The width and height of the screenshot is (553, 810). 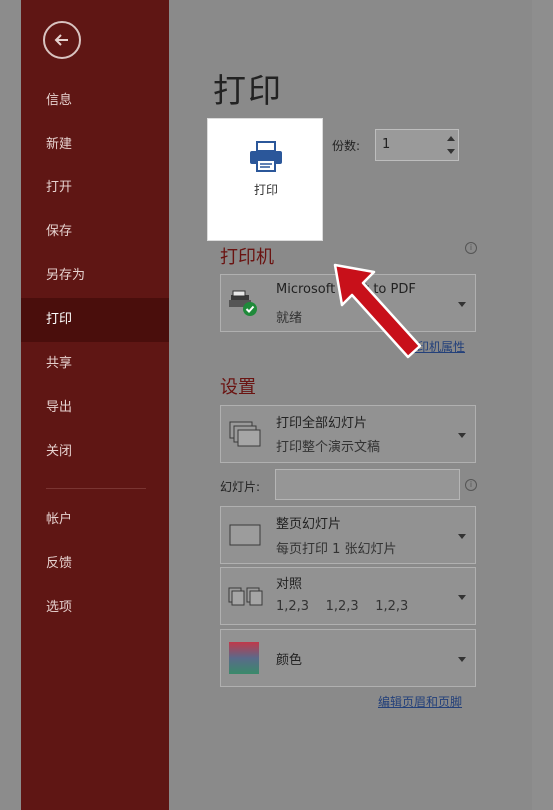 I want to click on left-margin, so click(x=10, y=405).